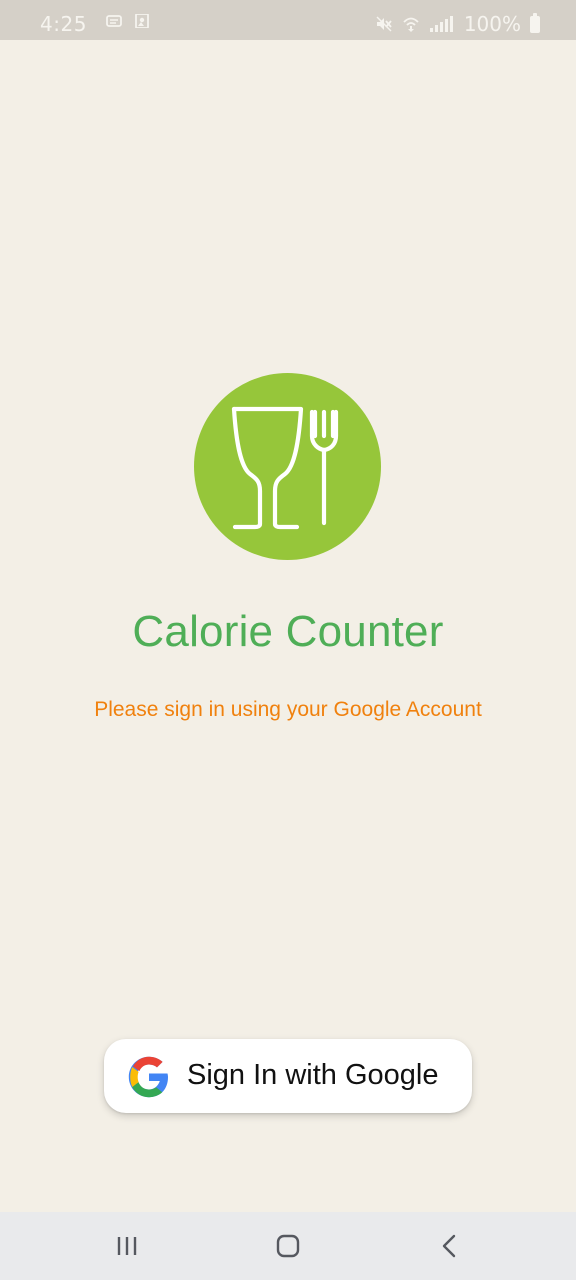  I want to click on mute-icon, so click(384, 24).